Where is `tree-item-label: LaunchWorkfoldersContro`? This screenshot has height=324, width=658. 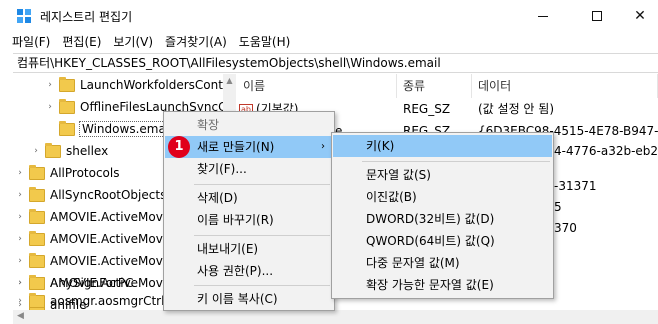 tree-item-label: LaunchWorkfoldersContro is located at coordinates (157, 85).